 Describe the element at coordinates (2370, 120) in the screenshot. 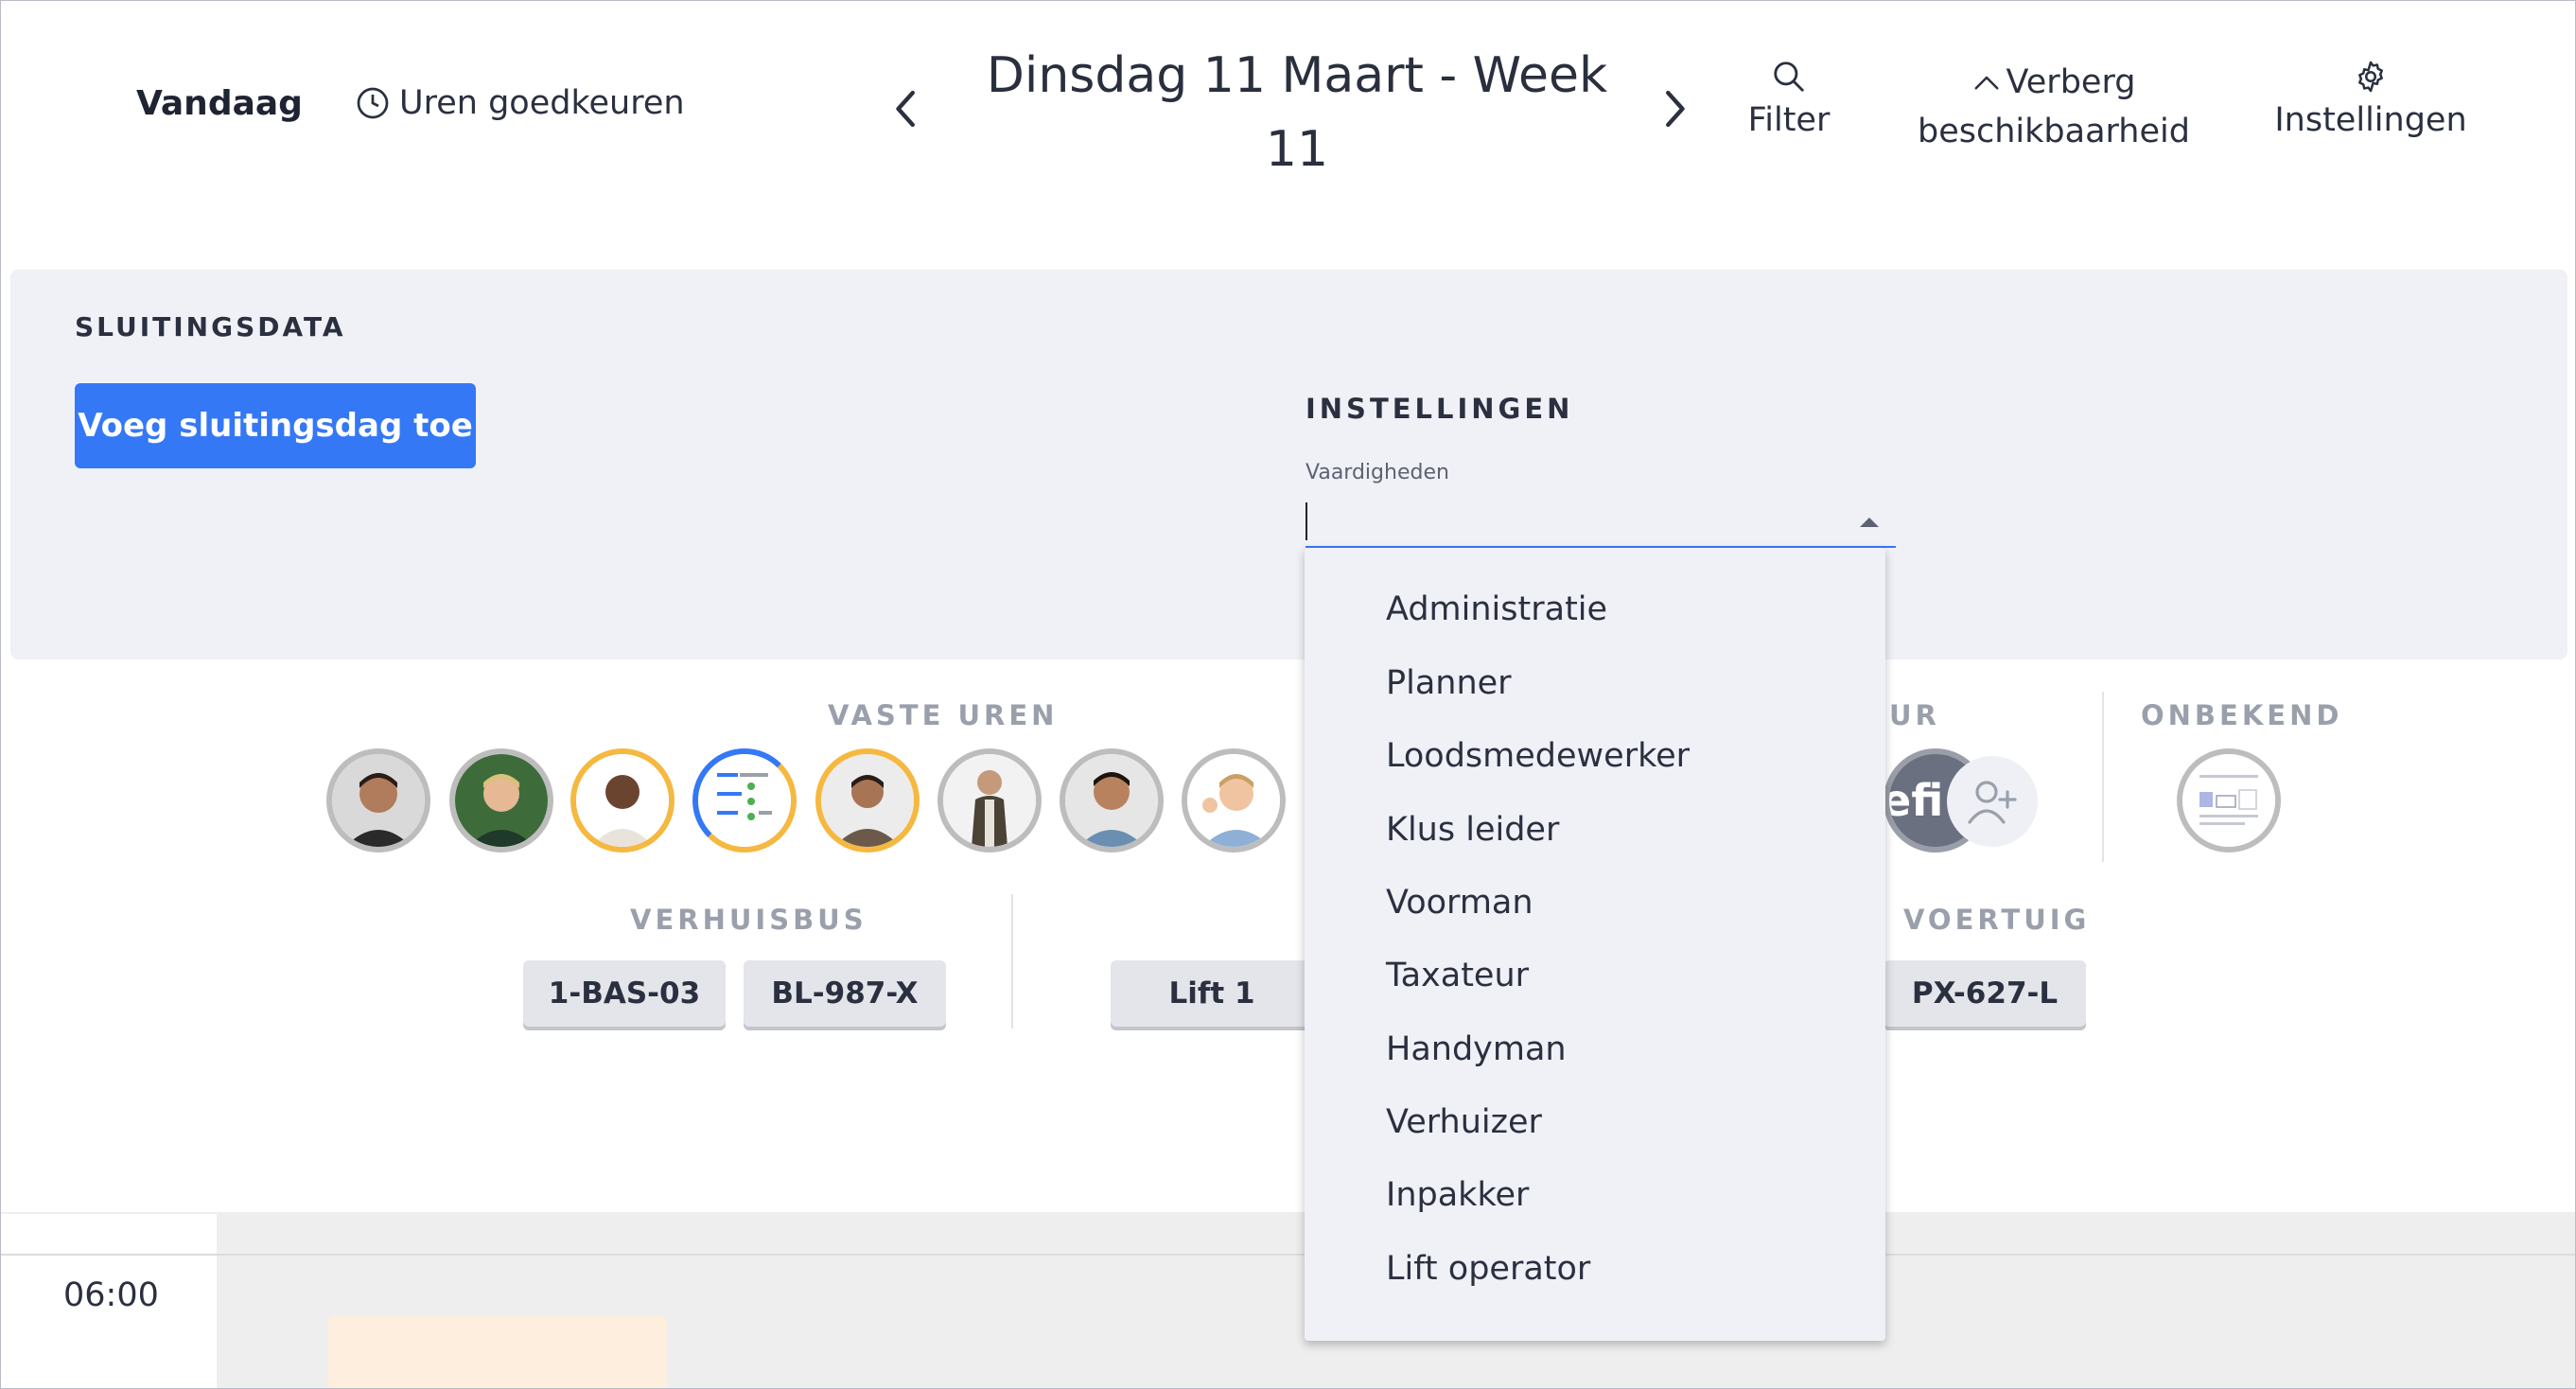

I see `settings-label: Instellingen` at that location.